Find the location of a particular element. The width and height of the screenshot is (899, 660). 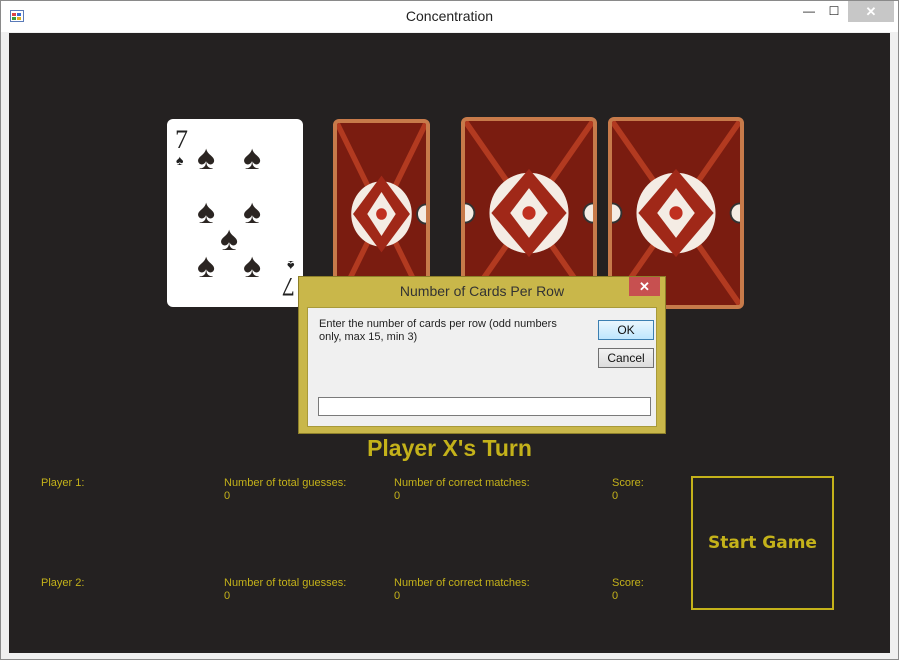

start-game-button: Start Game is located at coordinates (762, 543).